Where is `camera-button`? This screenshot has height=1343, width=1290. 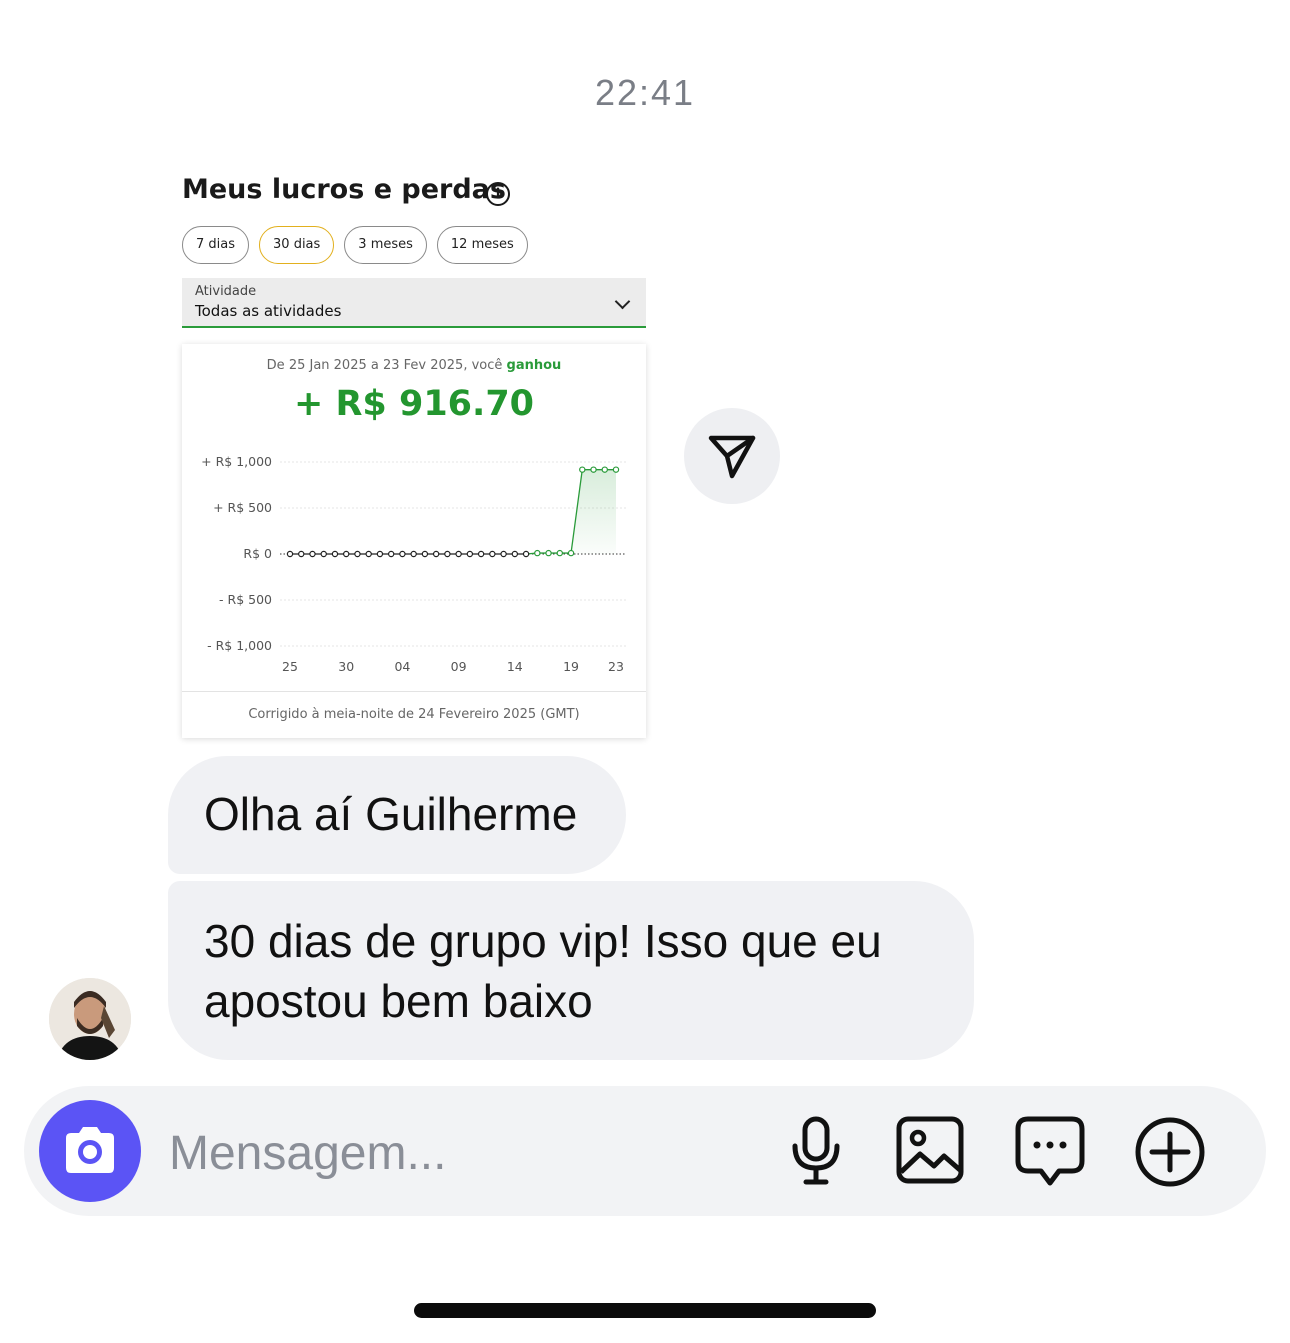
camera-button is located at coordinates (90, 1151).